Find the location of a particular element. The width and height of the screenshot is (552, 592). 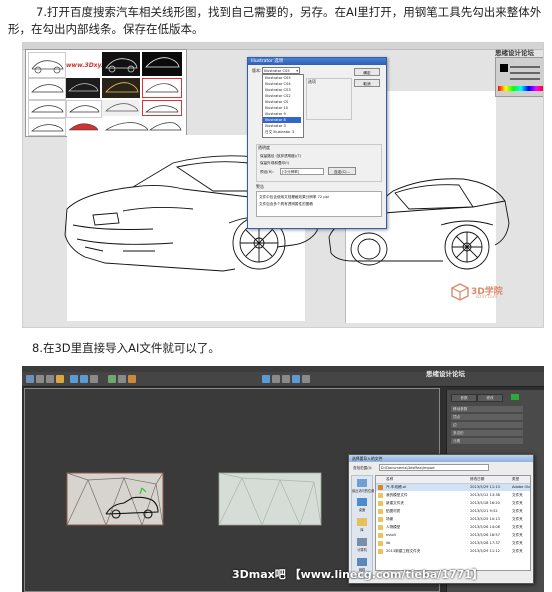

place-label: 库 is located at coordinates (362, 530).